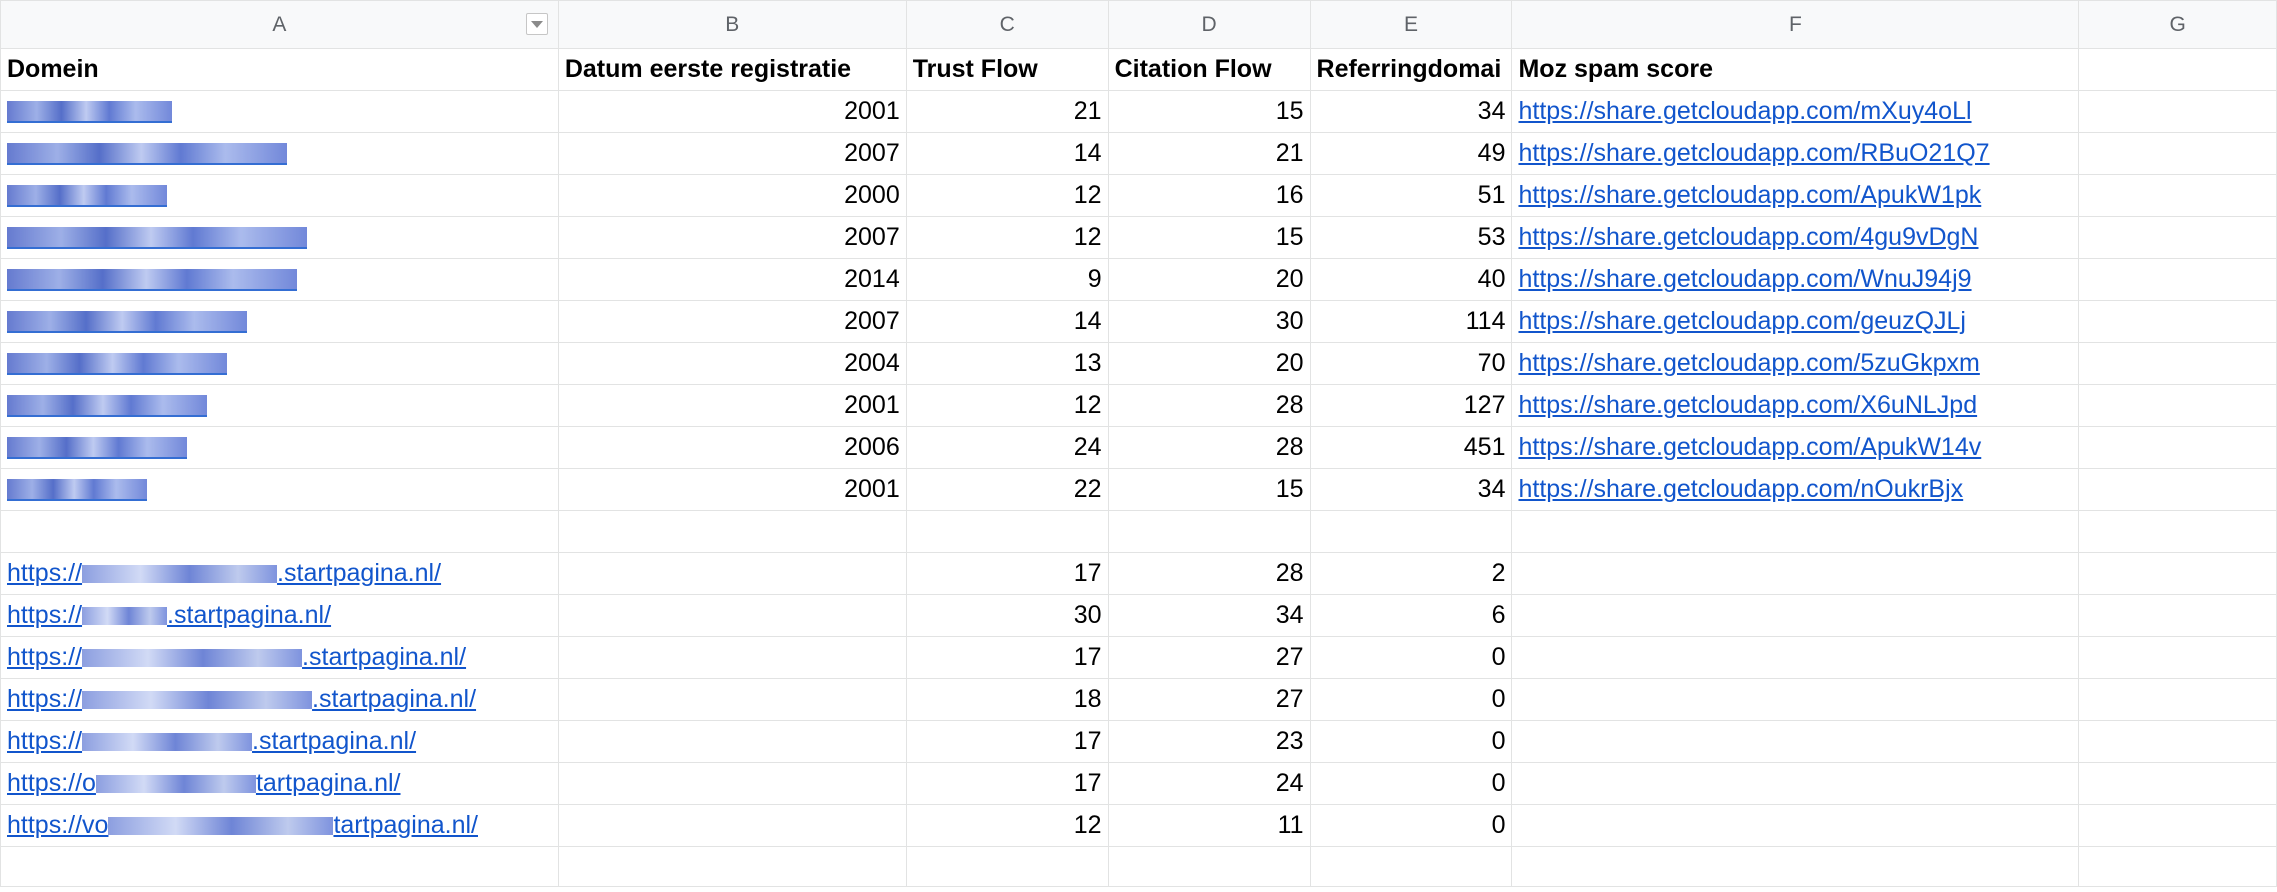  Describe the element at coordinates (1411, 489) in the screenshot. I see `referring-domains-cell: 34` at that location.